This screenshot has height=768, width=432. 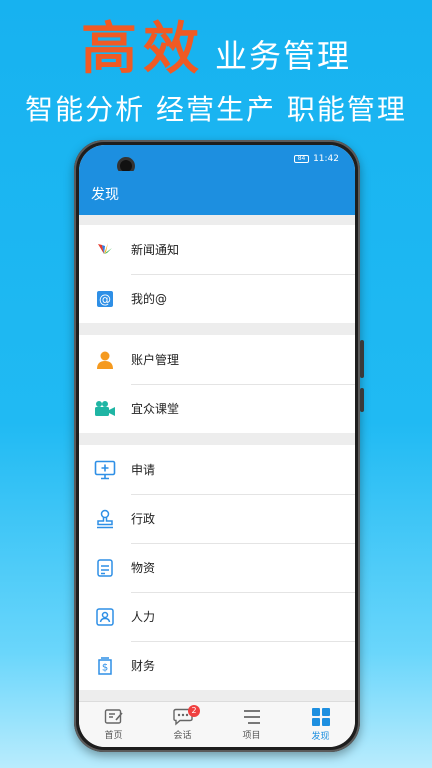 What do you see at coordinates (143, 470) in the screenshot?
I see `list-item-label: 申请` at bounding box center [143, 470].